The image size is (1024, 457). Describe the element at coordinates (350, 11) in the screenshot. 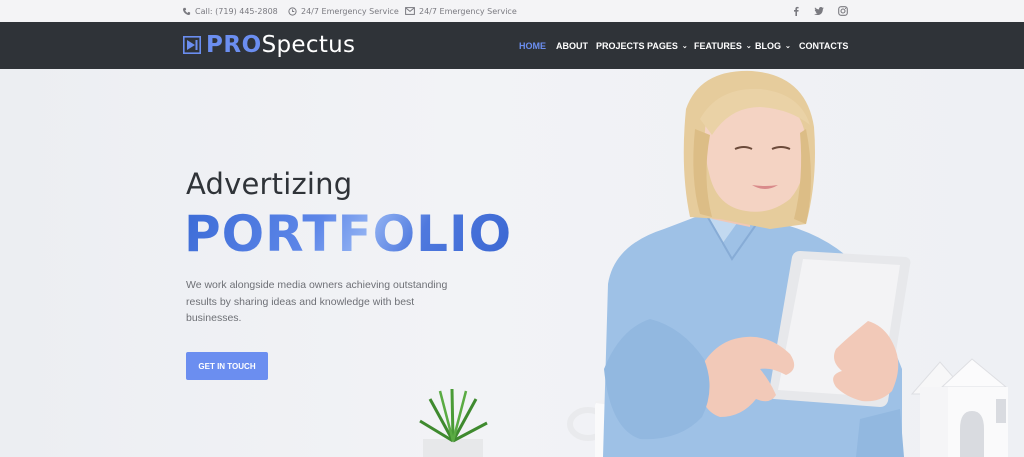

I see `emergency-text-1: 24/7 Emergency Service` at that location.